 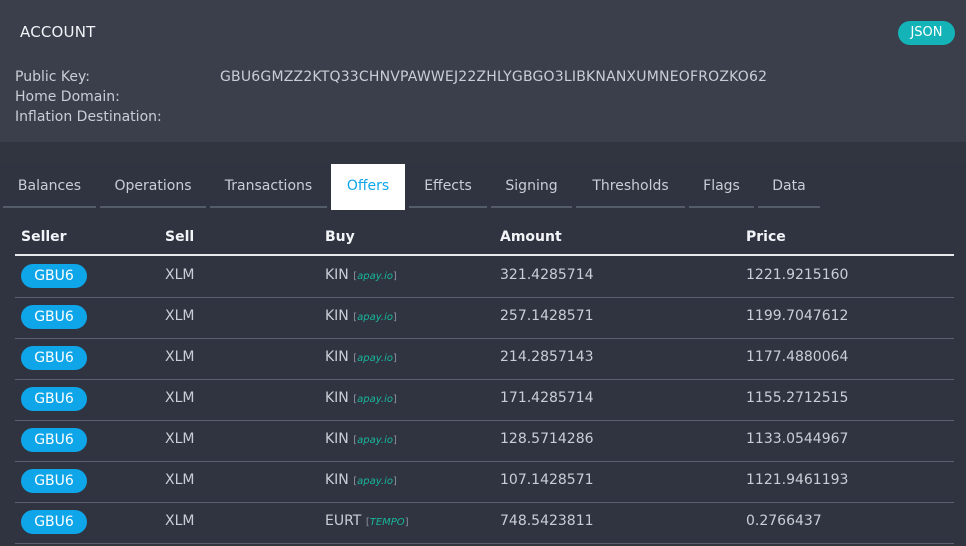 What do you see at coordinates (44, 237) in the screenshot?
I see `column-seller: Seller` at bounding box center [44, 237].